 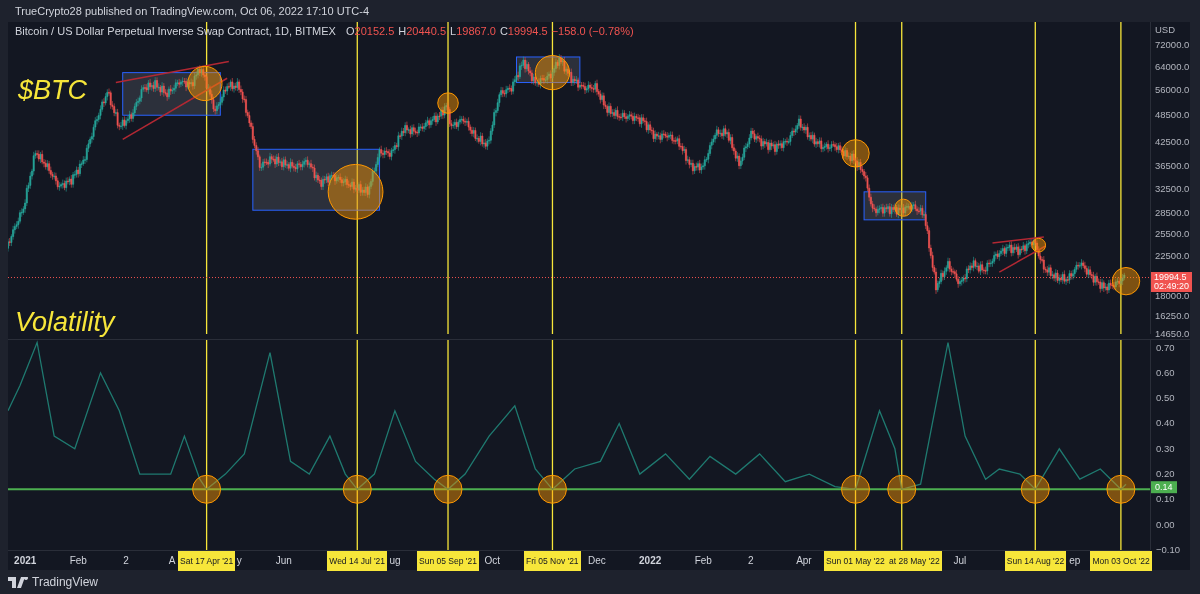 What do you see at coordinates (1165, 398) in the screenshot?
I see `axis-label: 0.50` at bounding box center [1165, 398].